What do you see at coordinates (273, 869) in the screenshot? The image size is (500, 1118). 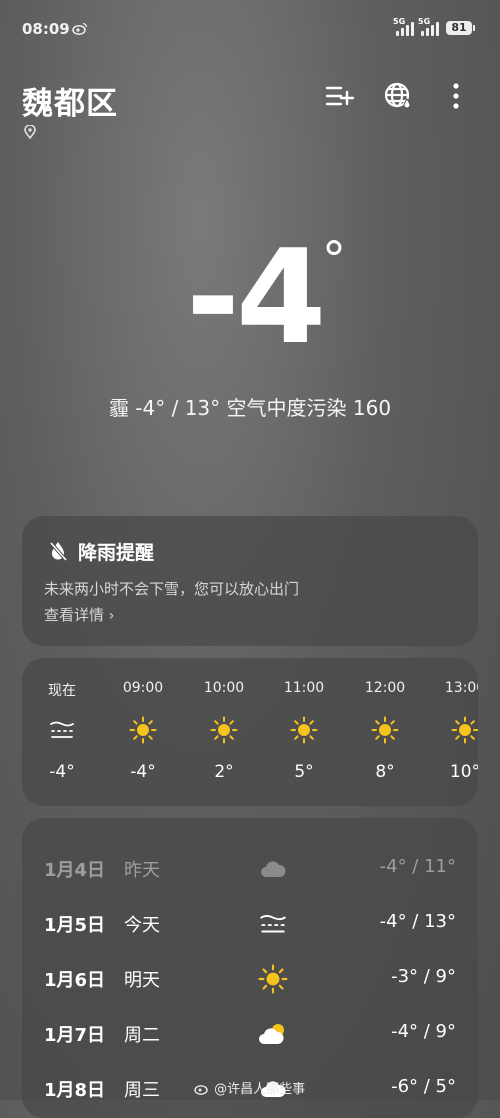 I see `cloud-icon` at bounding box center [273, 869].